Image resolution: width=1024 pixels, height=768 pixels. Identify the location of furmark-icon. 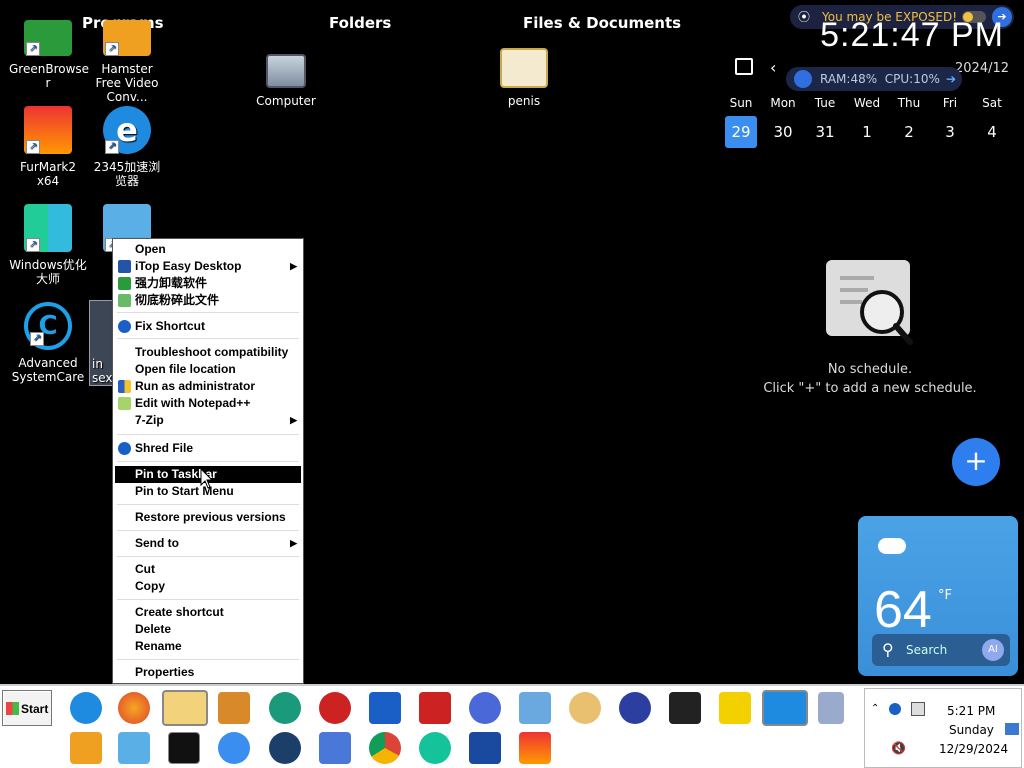
(535, 748).